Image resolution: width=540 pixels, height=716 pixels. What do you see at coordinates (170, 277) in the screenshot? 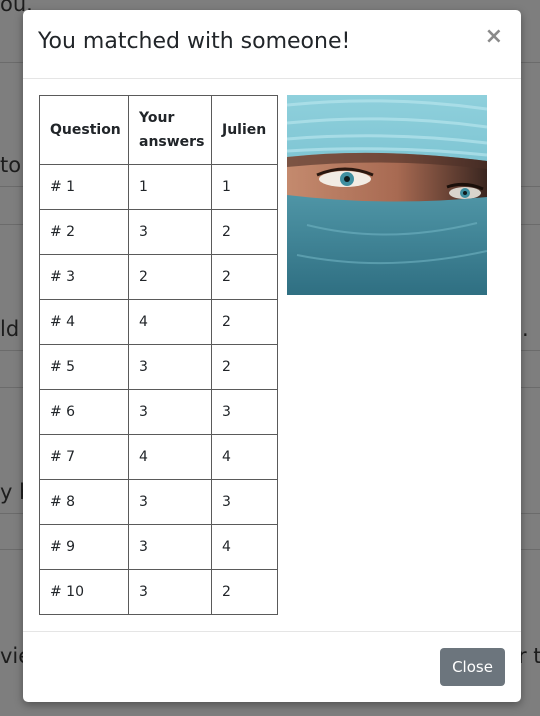
I see `your-answer-cell: 2` at bounding box center [170, 277].